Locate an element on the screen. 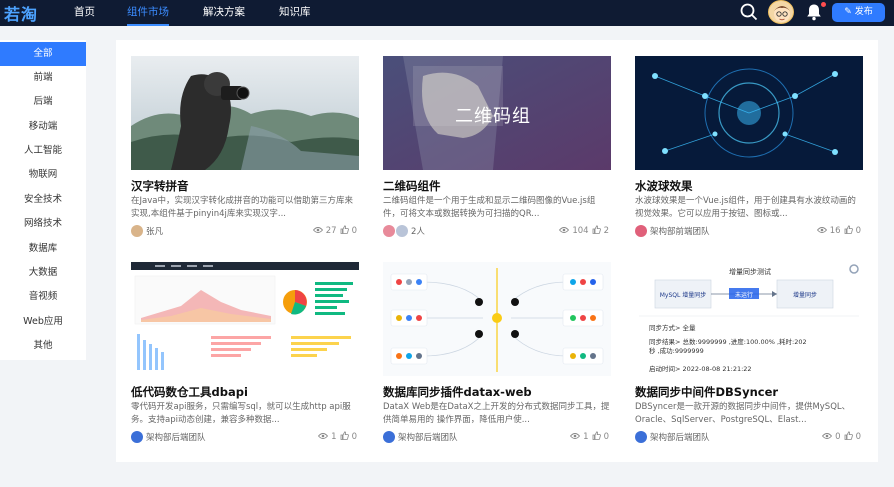 This screenshot has width=894, height=487. card-stats: 1 0 is located at coordinates (337, 437).